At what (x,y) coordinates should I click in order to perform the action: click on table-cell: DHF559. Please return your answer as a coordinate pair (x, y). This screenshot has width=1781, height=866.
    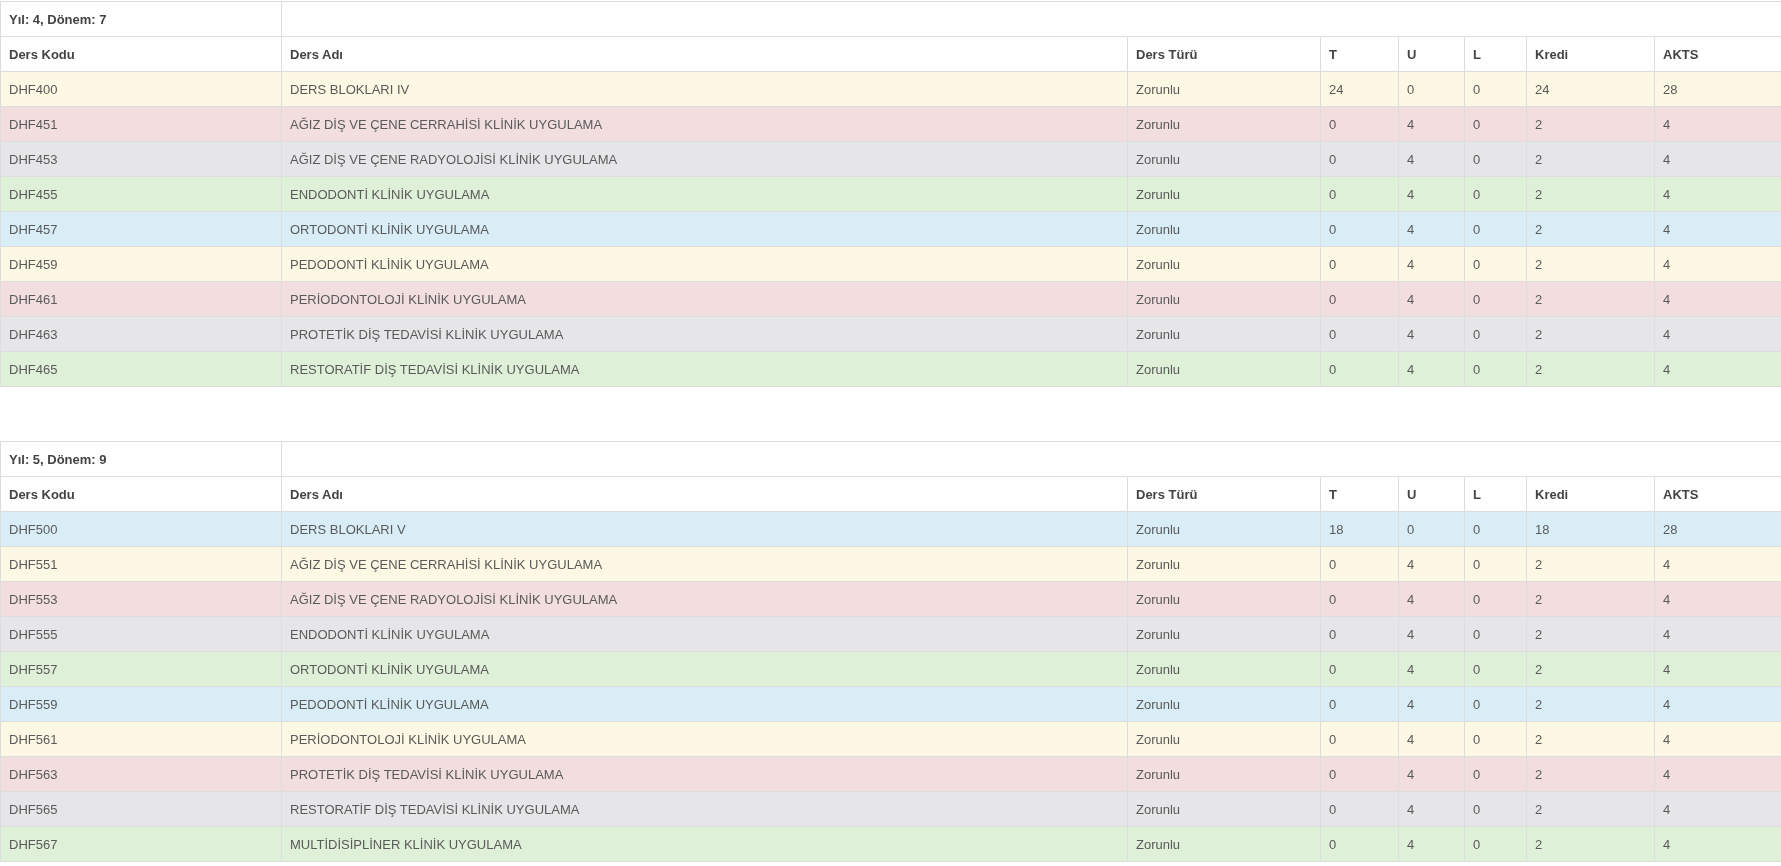
    Looking at the image, I should click on (141, 704).